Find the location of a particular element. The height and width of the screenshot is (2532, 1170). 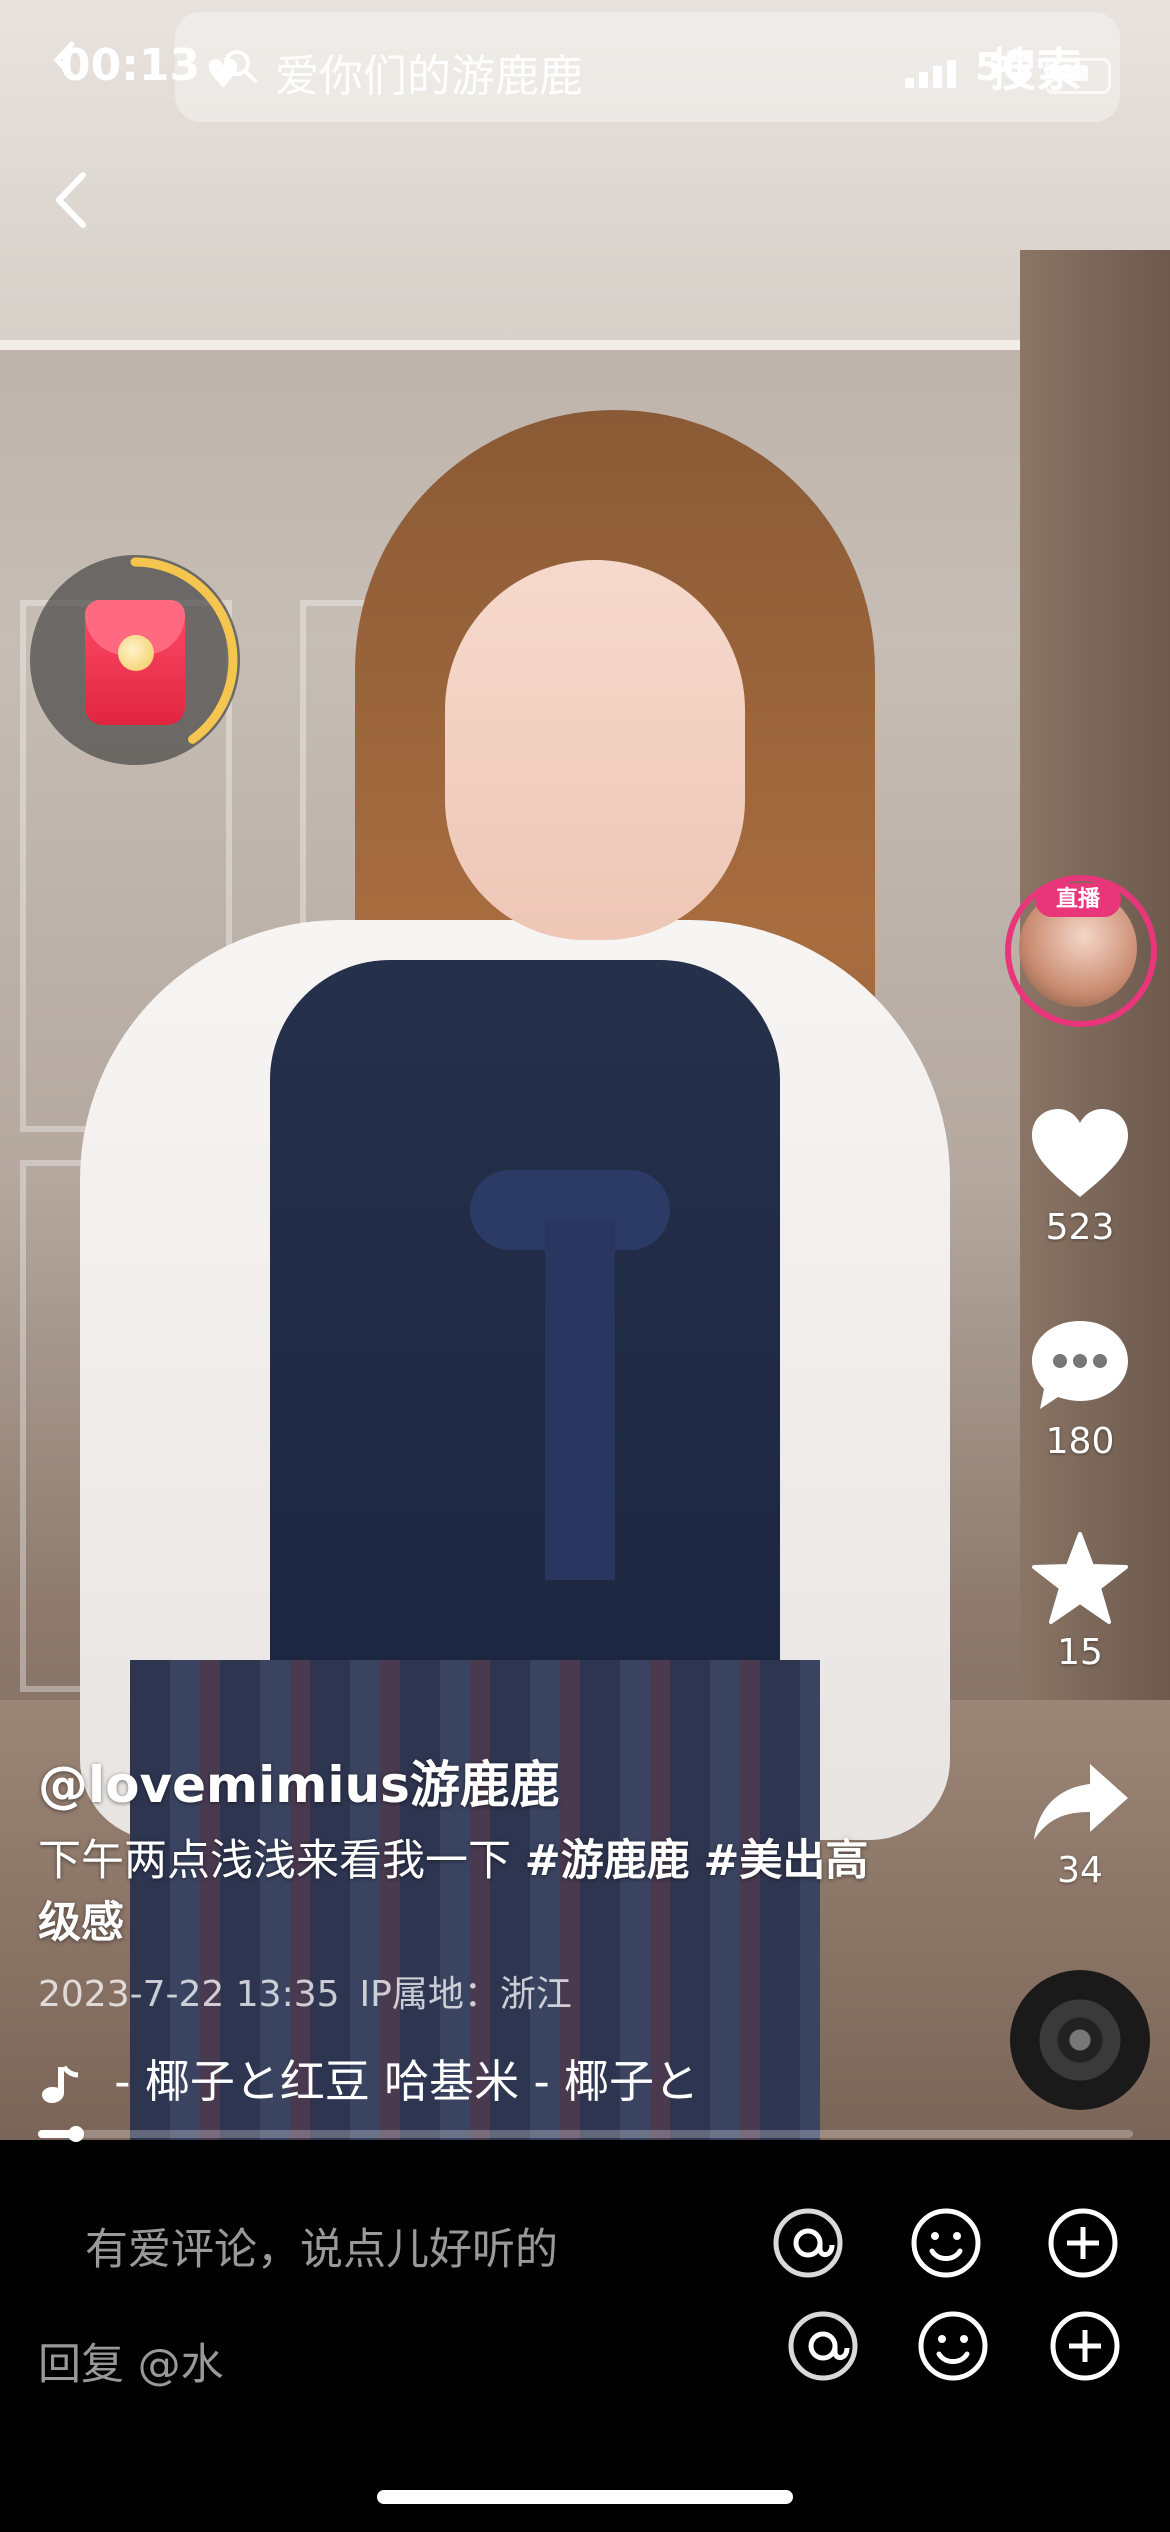

like-button: 523 is located at coordinates (1080, 1176).